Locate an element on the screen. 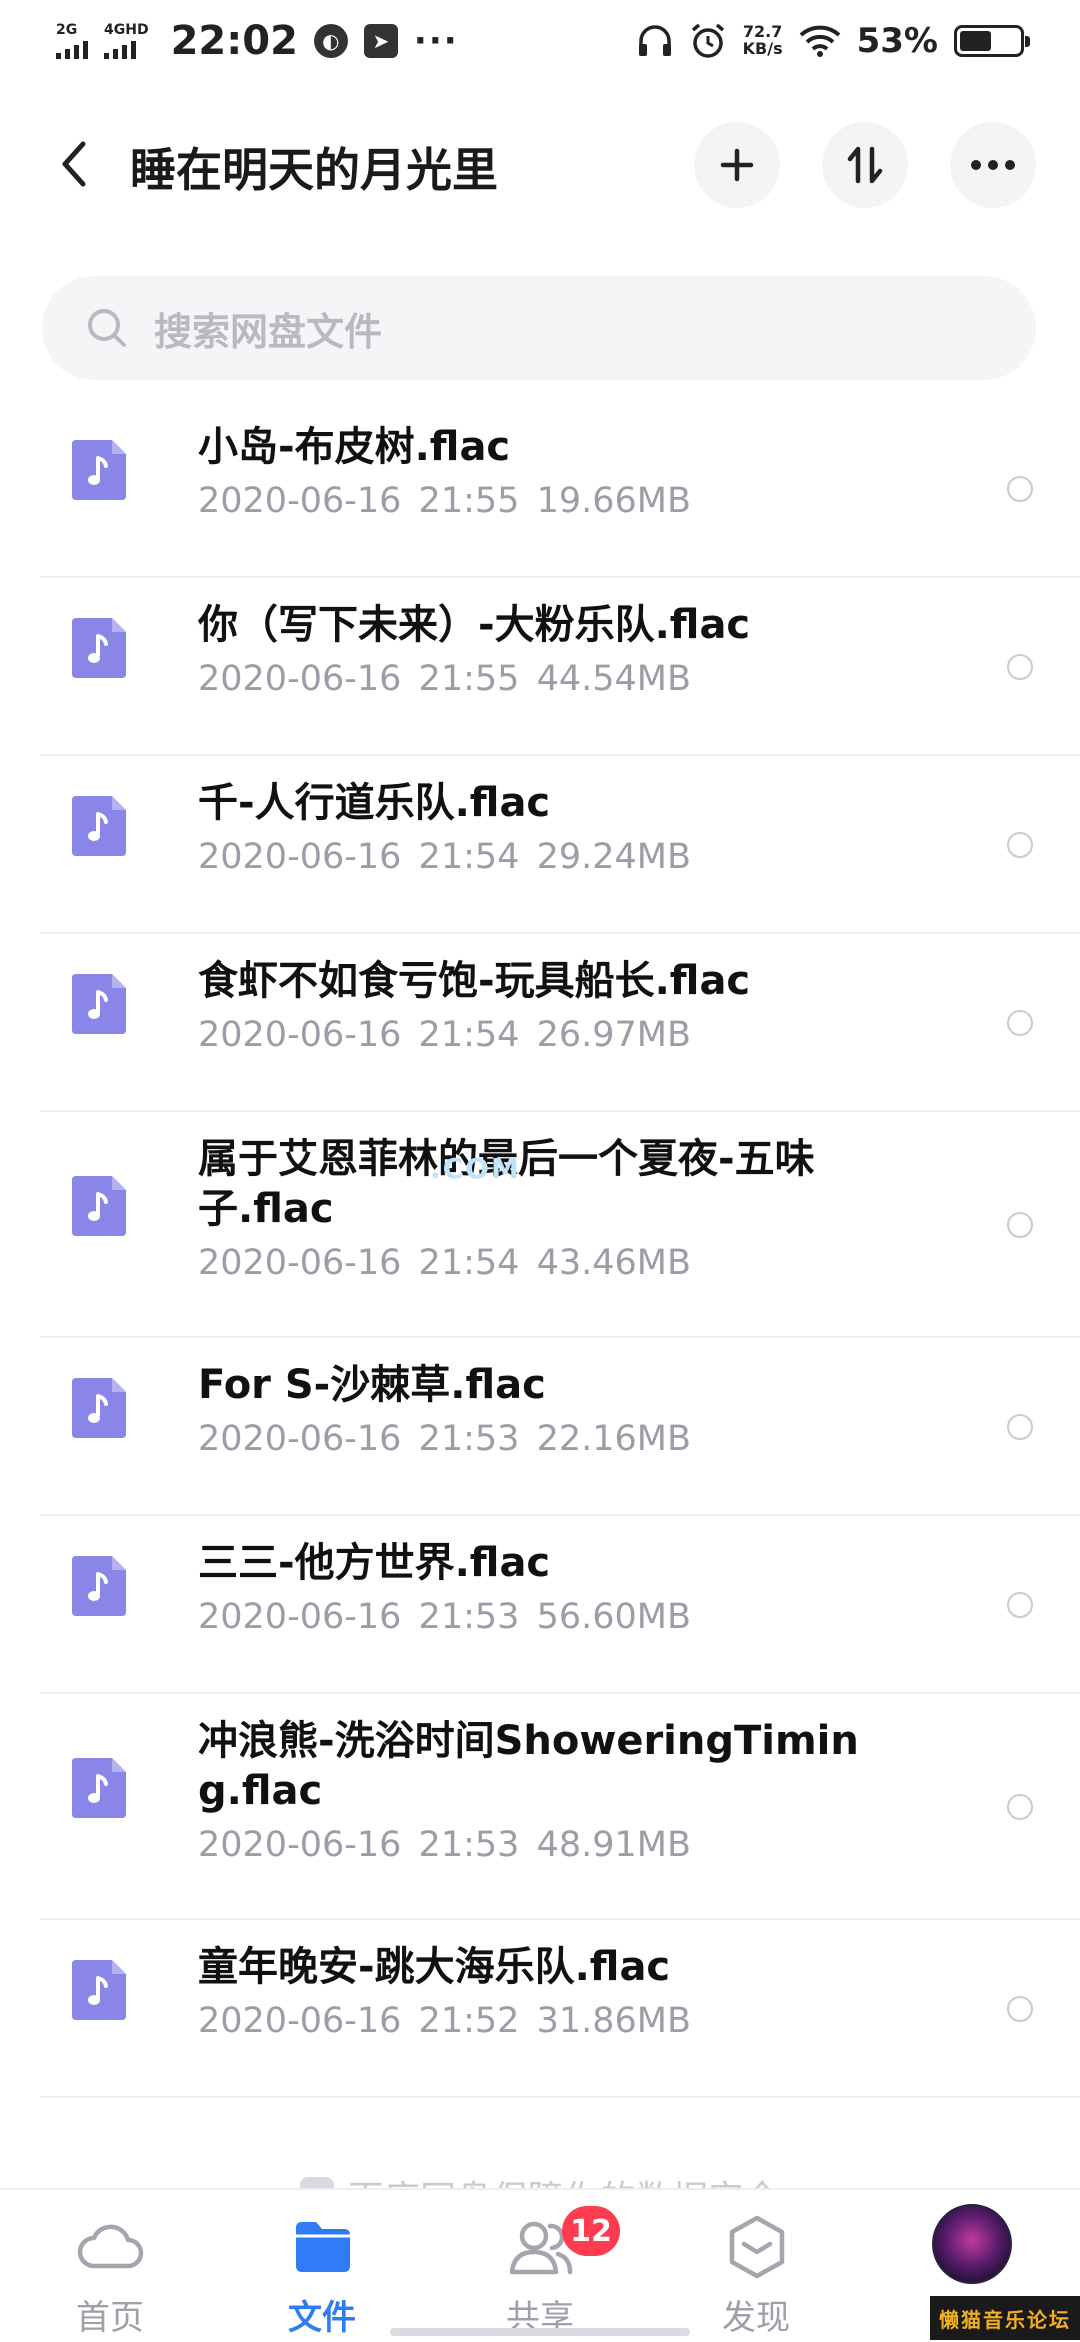  page-title: 睡在明天的月光里 is located at coordinates (314, 170).